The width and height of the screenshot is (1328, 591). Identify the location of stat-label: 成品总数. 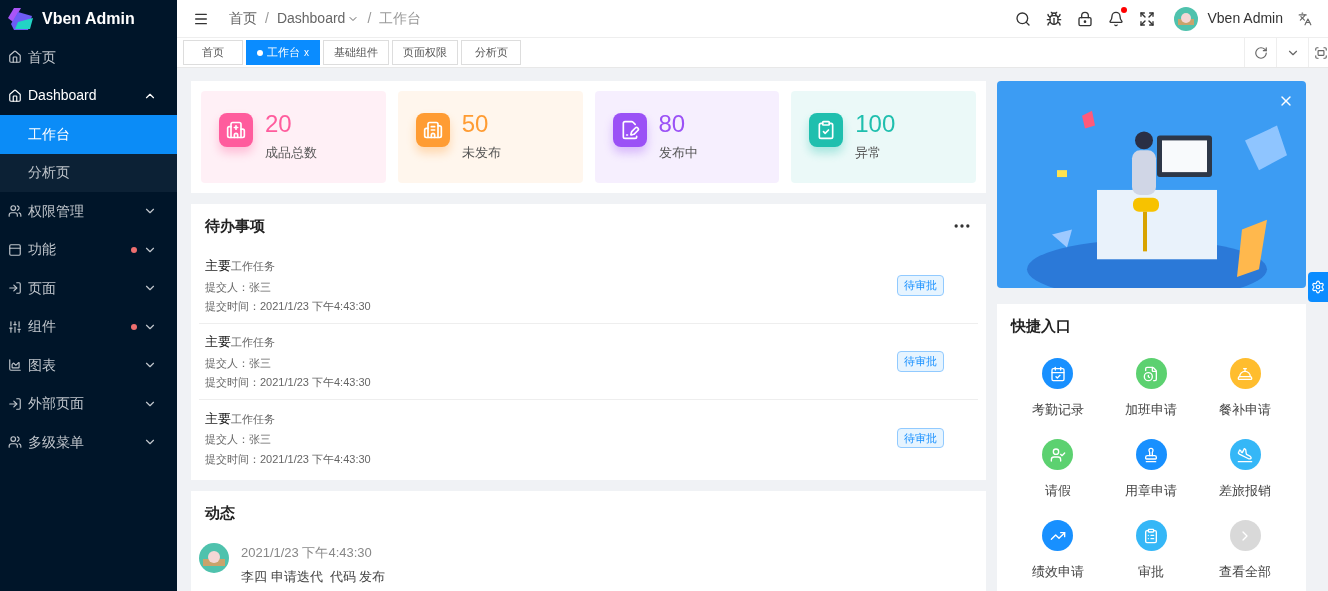
(291, 153).